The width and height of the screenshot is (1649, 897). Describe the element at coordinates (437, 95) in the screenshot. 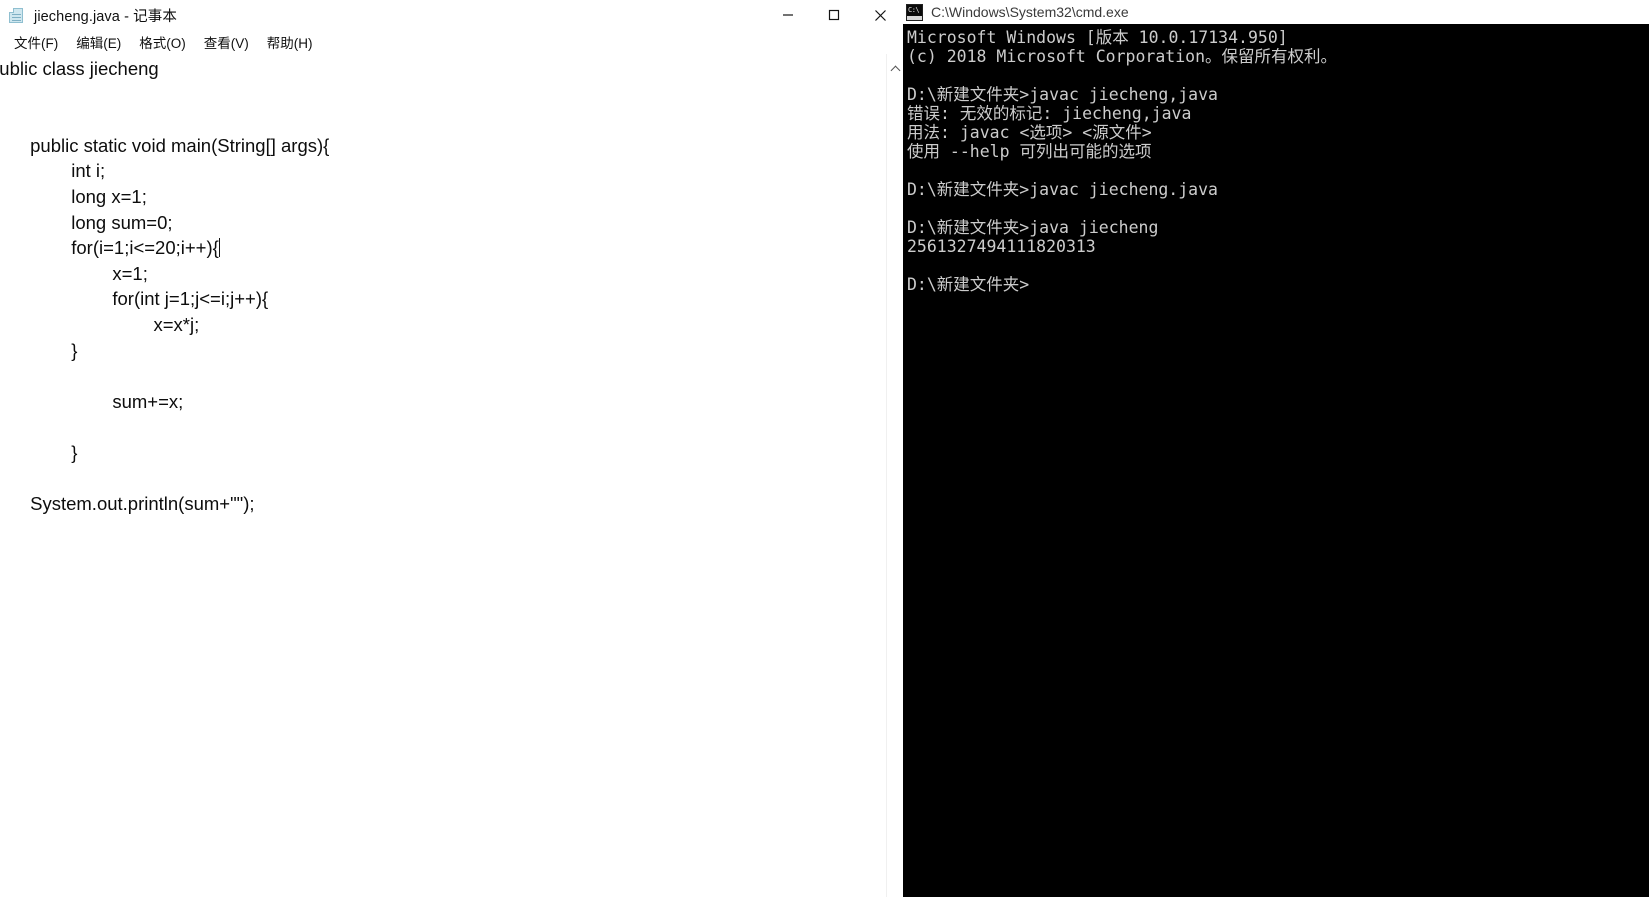

I see `code-line: {` at that location.